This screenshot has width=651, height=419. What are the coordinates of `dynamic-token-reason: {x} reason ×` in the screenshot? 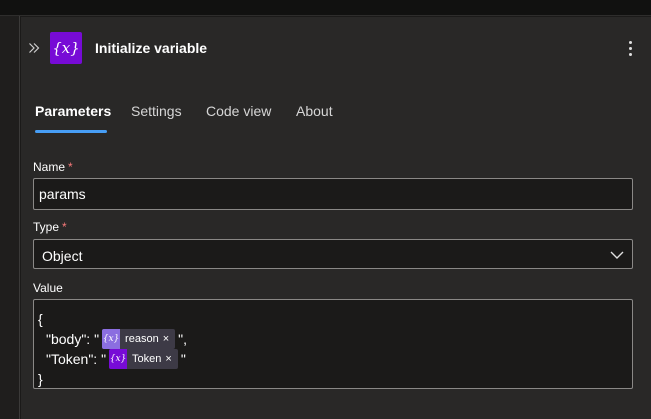 It's located at (139, 339).